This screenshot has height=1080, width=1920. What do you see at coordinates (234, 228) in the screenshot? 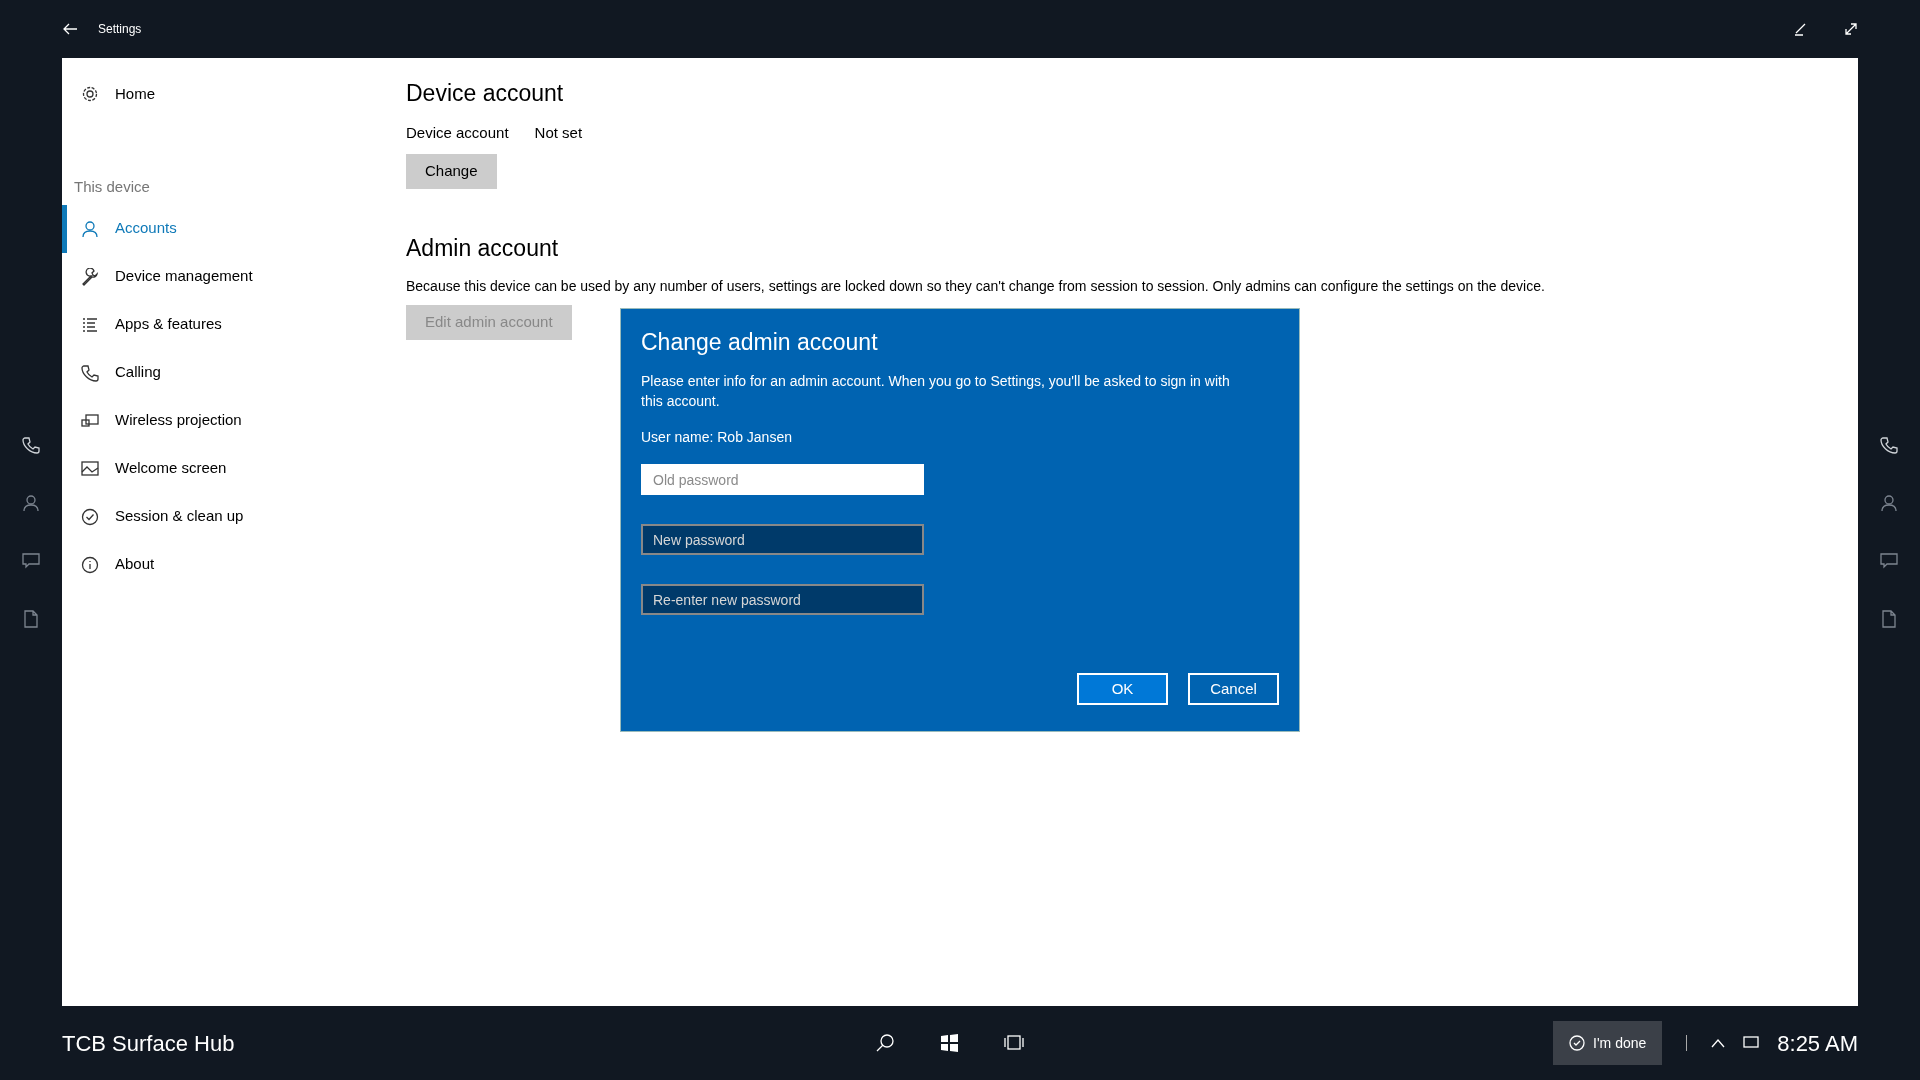
I see `sidebar-item: Accounts` at bounding box center [234, 228].